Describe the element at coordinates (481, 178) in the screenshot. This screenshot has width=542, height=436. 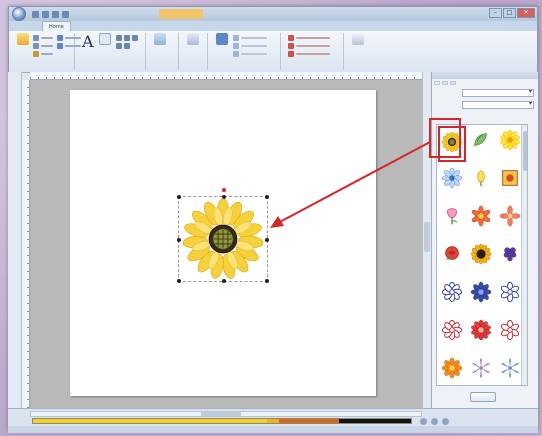
I see `yellow-bud-icon` at that location.